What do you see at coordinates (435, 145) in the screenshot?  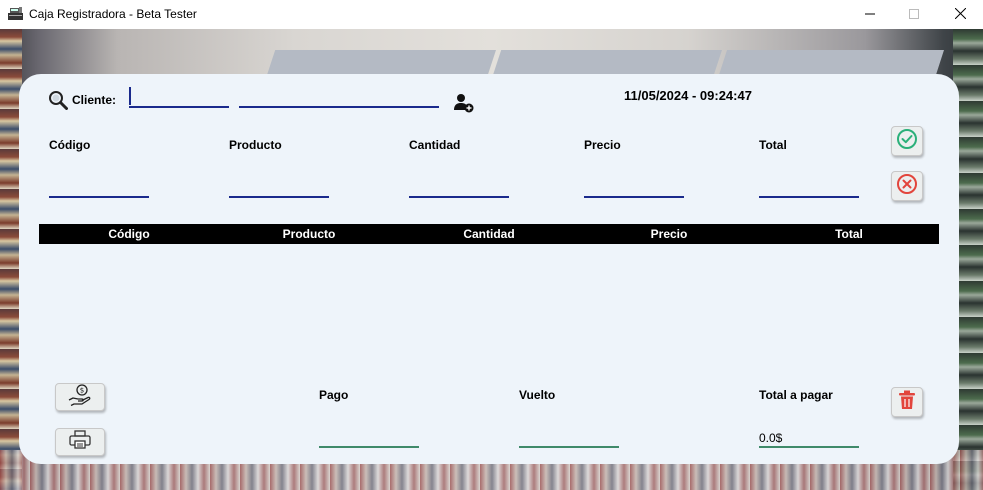 I see `cantidad-label: Cantidad` at bounding box center [435, 145].